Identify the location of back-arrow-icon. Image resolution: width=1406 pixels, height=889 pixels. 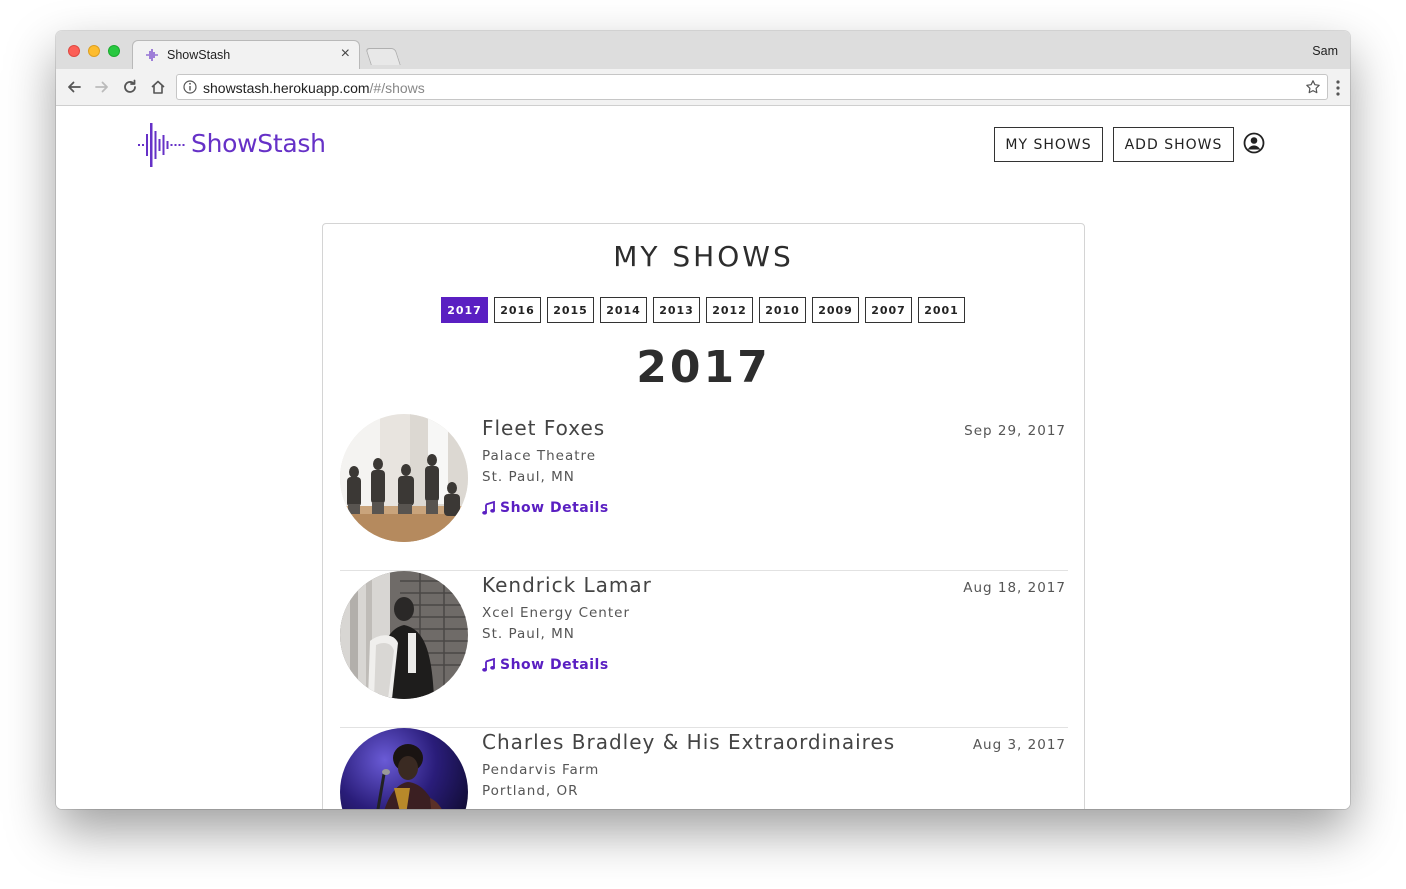
(74, 87).